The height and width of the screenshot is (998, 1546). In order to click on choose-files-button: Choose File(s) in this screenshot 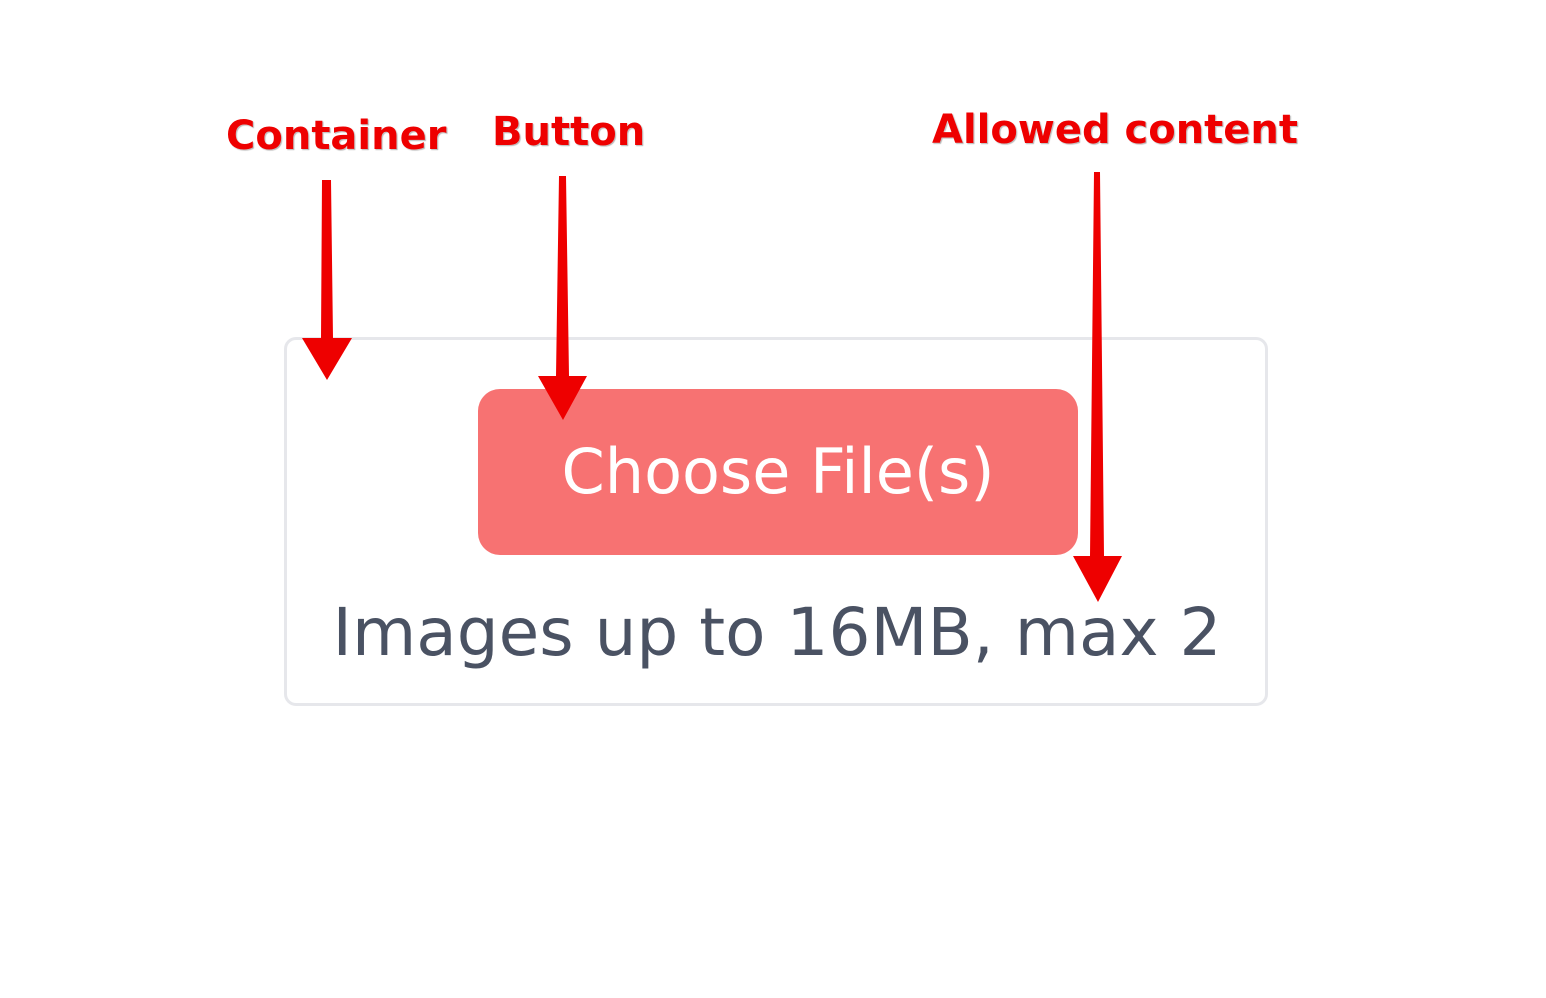, I will do `click(778, 472)`.